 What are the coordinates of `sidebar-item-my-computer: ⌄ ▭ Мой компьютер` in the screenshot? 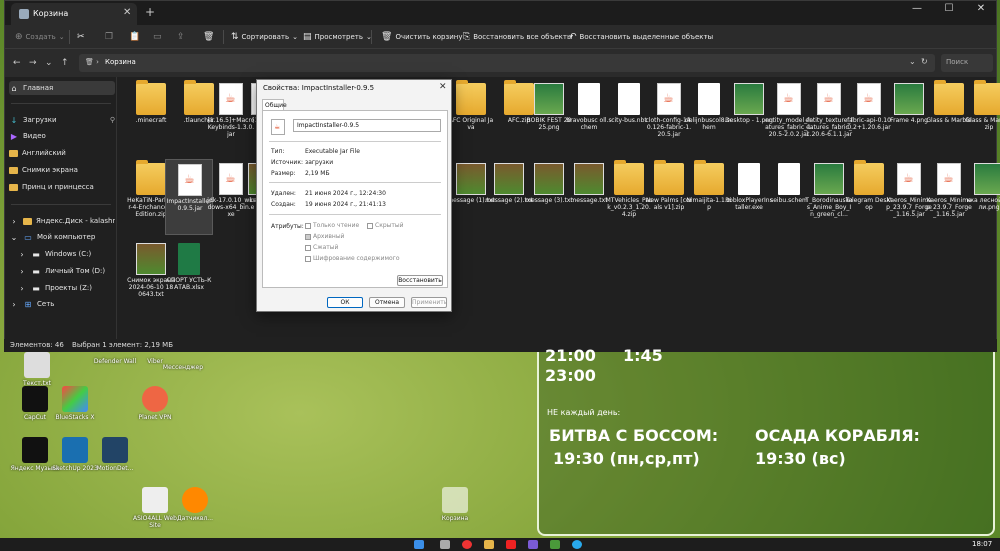 It's located at (62, 237).